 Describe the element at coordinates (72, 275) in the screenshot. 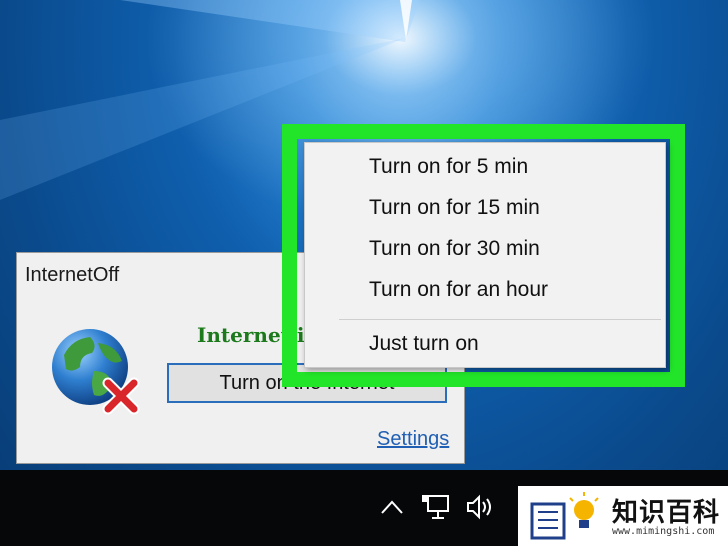

I see `window-title: InternetOff` at that location.